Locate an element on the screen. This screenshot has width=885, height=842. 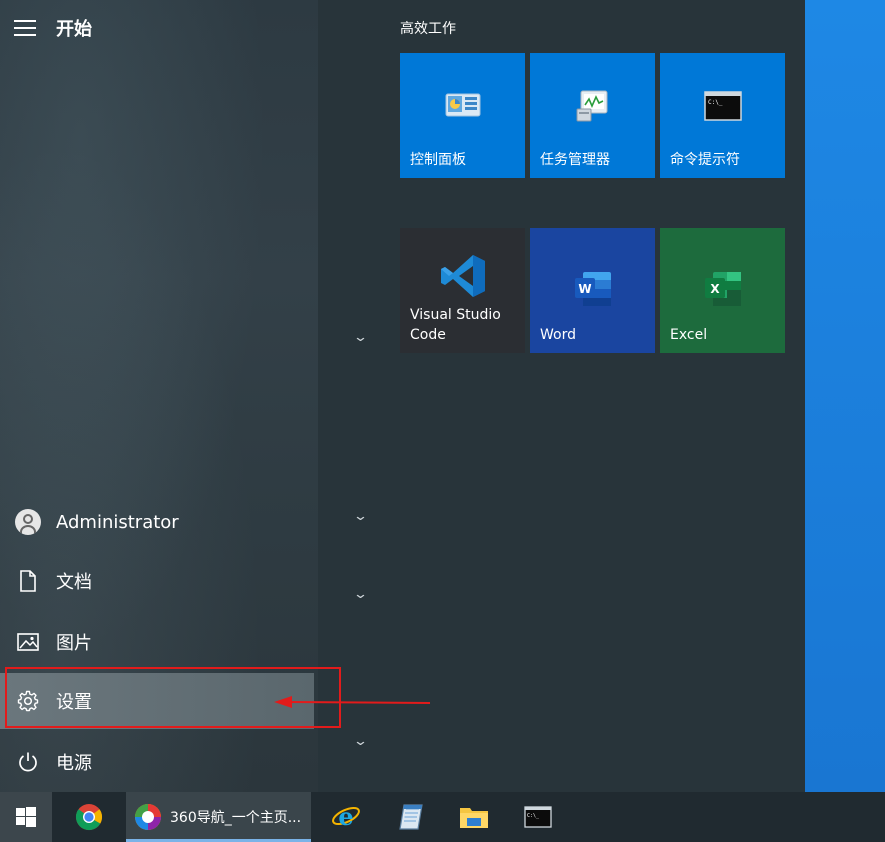
tile-excel: X Excel is located at coordinates (722, 290).